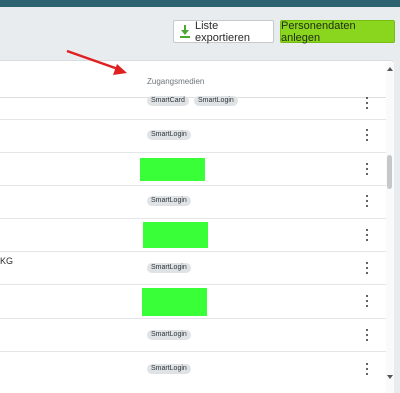  What do you see at coordinates (168, 101) in the screenshot?
I see `access-media-chip: SmartCard` at bounding box center [168, 101].